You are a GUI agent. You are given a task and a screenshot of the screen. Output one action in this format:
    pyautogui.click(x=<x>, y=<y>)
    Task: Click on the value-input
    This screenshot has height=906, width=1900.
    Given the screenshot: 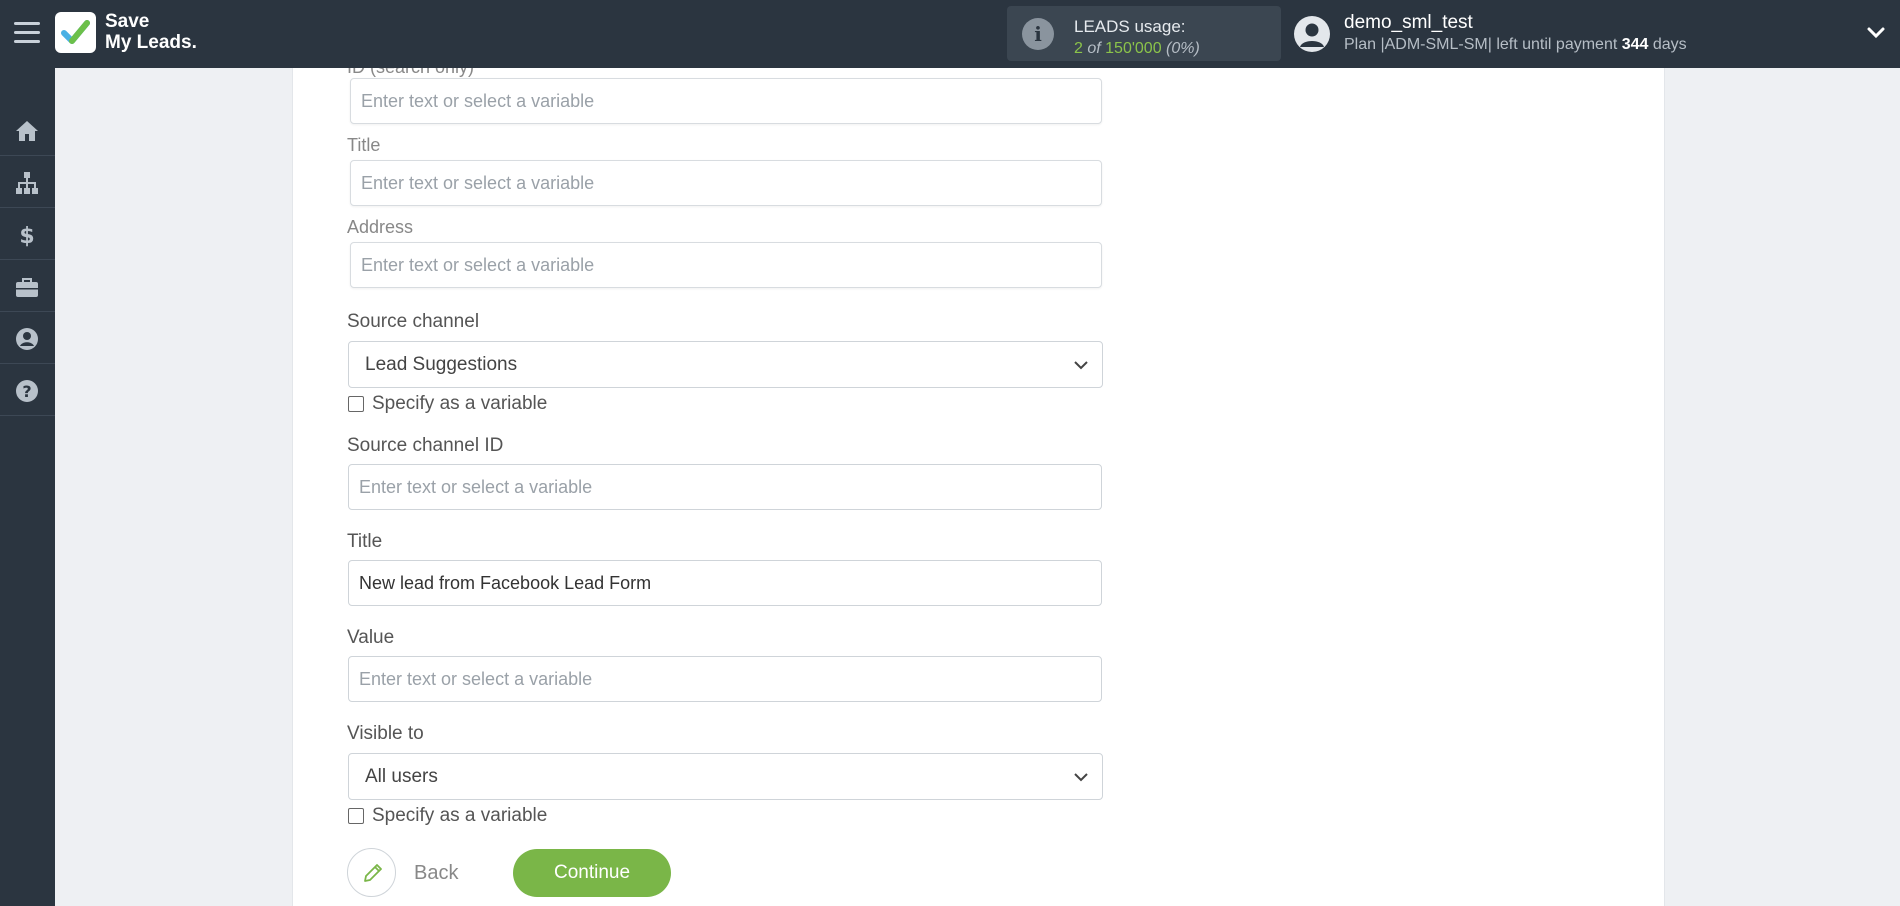 What is the action you would take?
    pyautogui.click(x=725, y=679)
    